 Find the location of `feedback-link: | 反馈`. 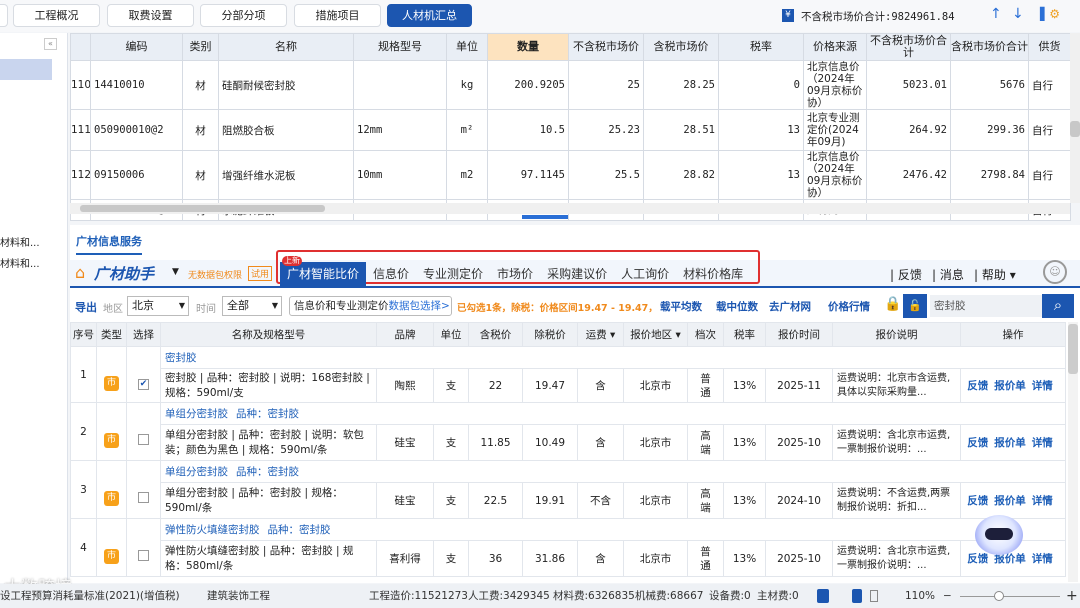

feedback-link: | 反馈 is located at coordinates (906, 274).